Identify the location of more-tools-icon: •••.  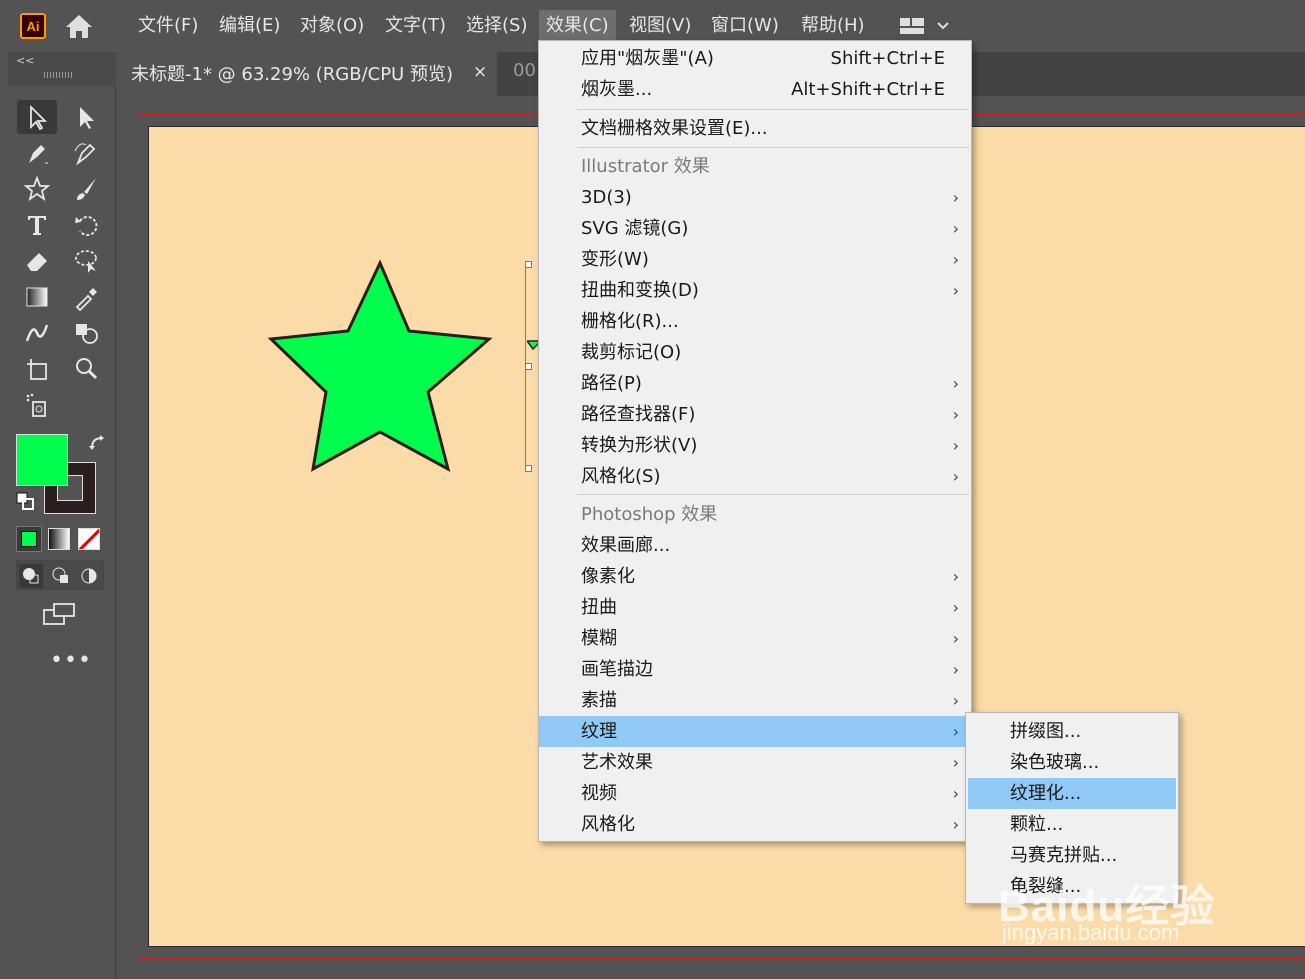
(71, 660).